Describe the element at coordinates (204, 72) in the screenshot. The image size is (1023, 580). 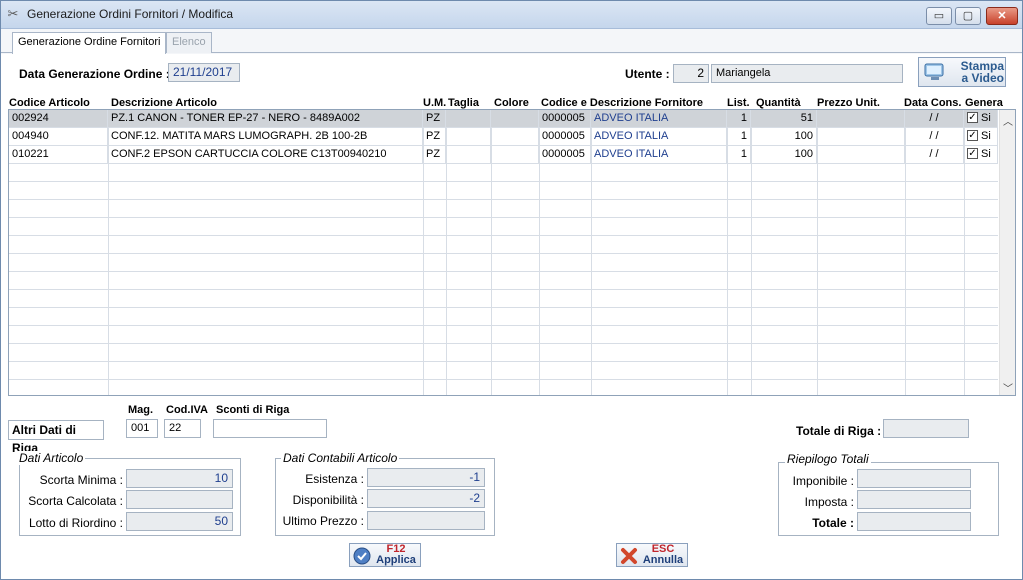
I see `data-generazione-field: 21/11/2017` at that location.